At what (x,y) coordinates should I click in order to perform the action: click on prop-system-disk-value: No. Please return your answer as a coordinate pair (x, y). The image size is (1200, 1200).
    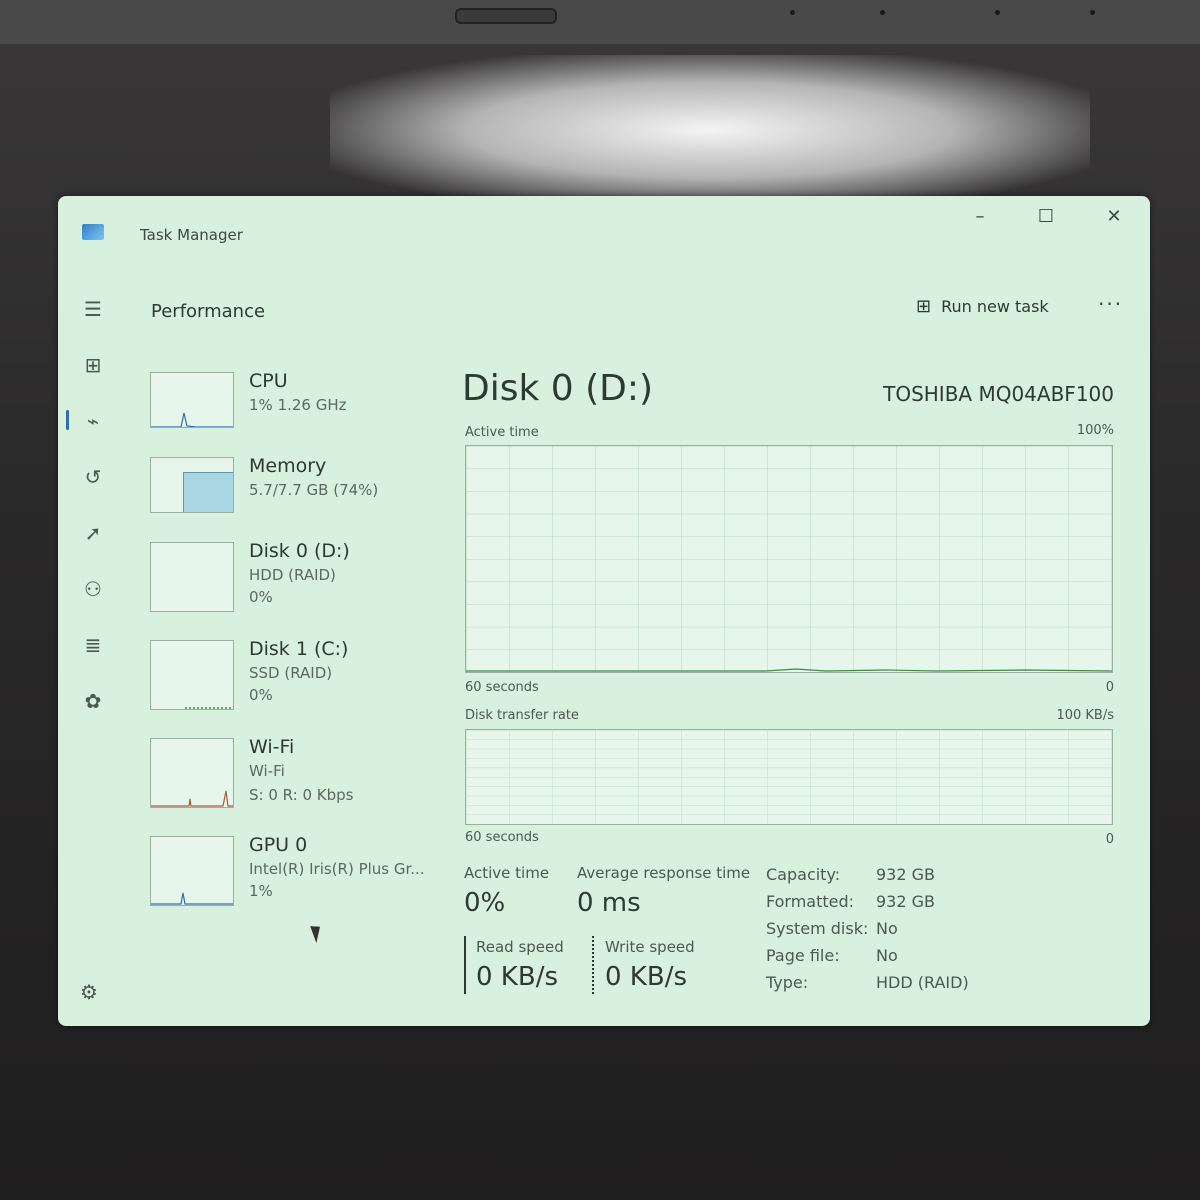
    Looking at the image, I should click on (887, 928).